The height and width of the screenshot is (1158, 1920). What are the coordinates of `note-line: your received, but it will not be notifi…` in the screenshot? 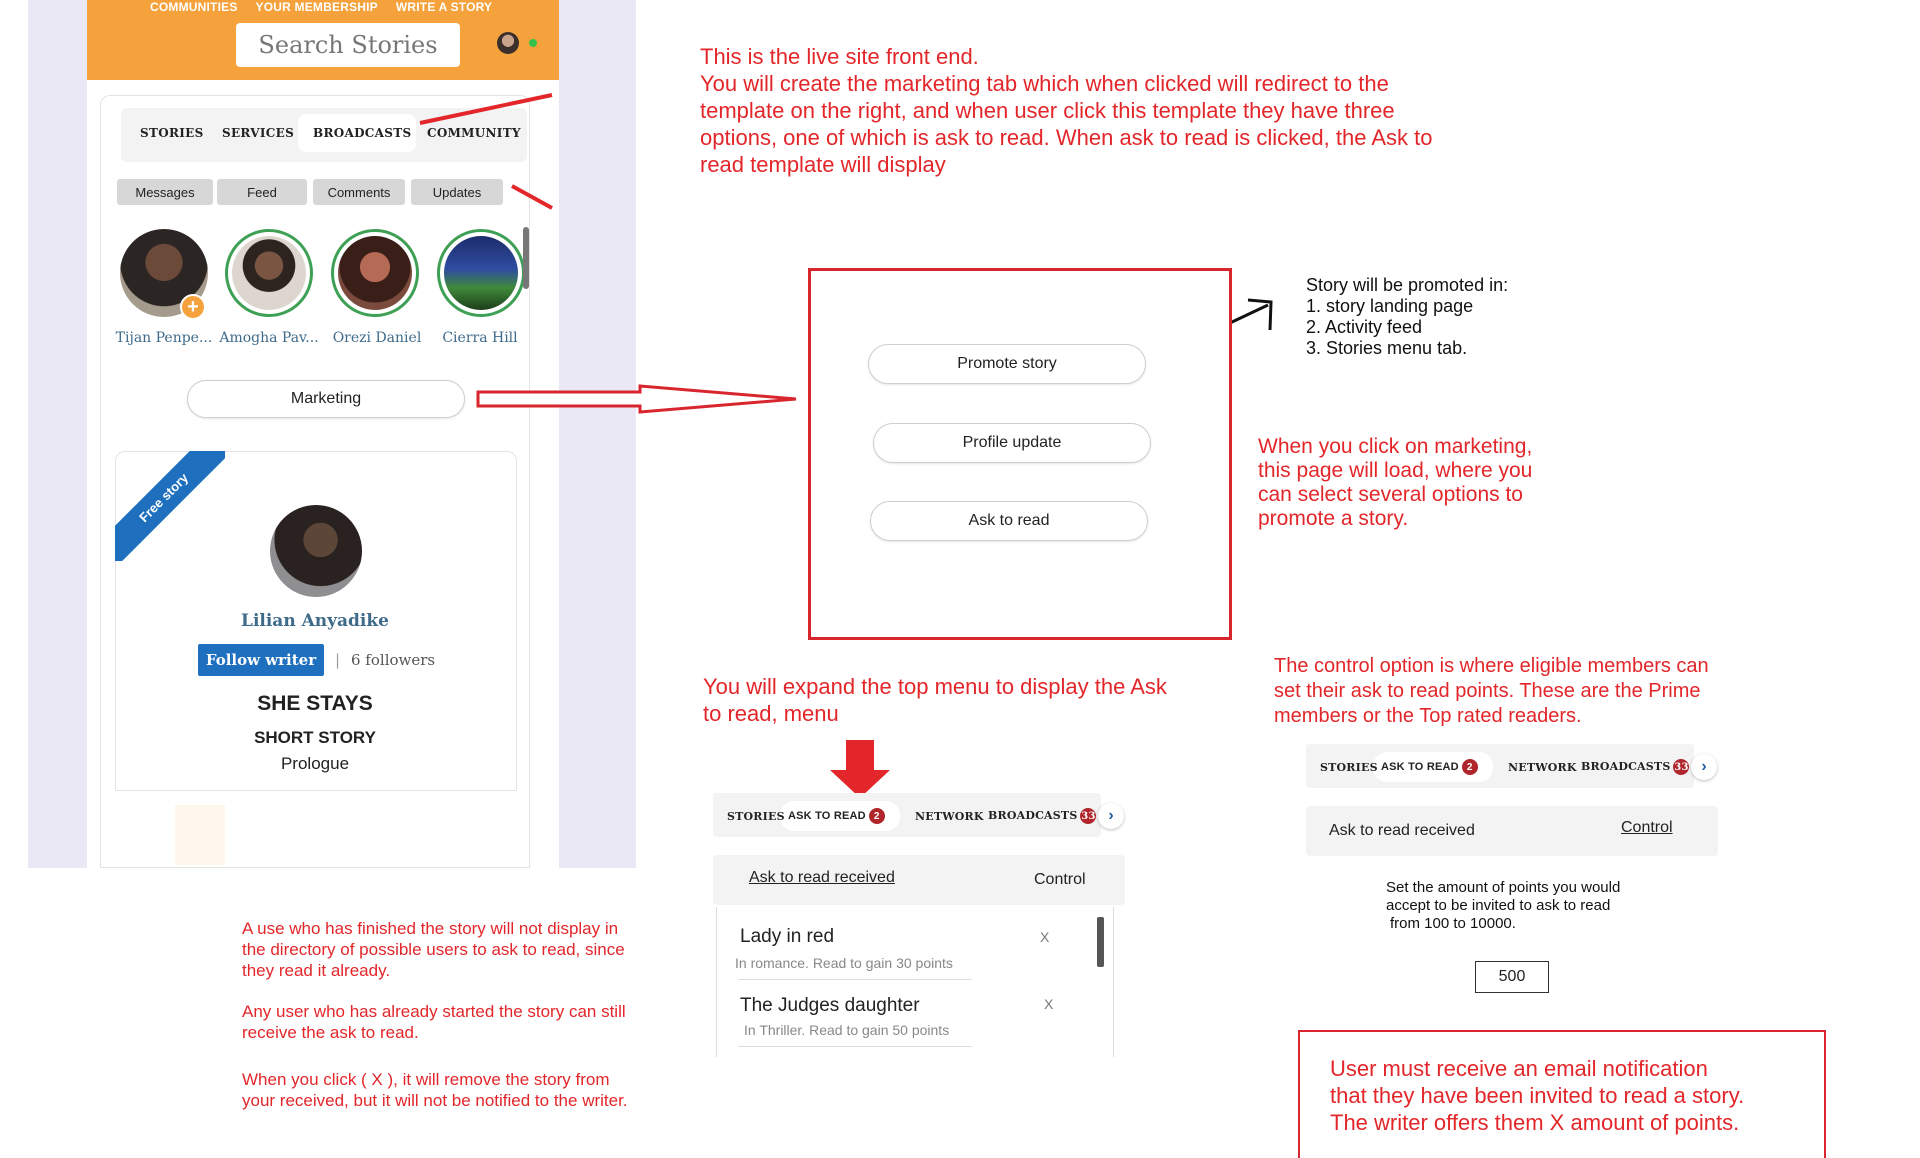 It's located at (435, 1100).